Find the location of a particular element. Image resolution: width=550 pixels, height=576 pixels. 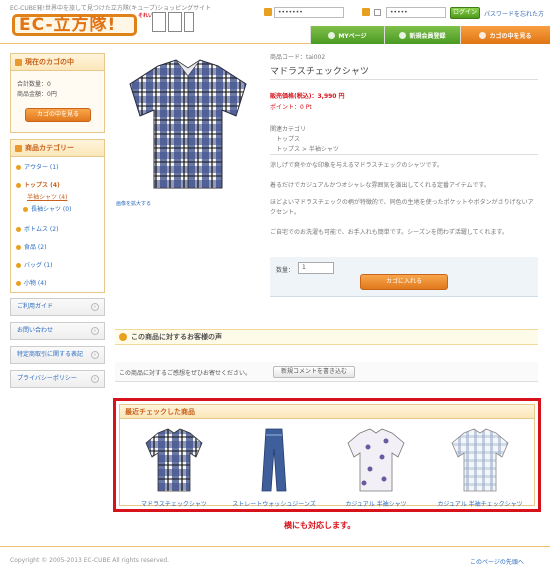

contact-link: お問い合わせ › is located at coordinates (57, 331).